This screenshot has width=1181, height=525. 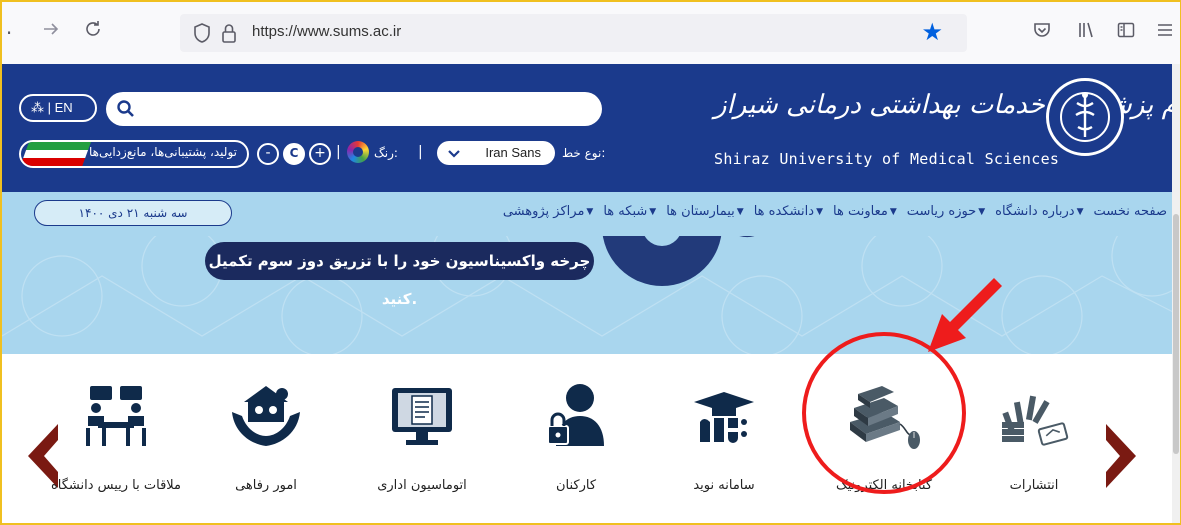 I want to click on service-label: انتشارات, so click(x=1034, y=485).